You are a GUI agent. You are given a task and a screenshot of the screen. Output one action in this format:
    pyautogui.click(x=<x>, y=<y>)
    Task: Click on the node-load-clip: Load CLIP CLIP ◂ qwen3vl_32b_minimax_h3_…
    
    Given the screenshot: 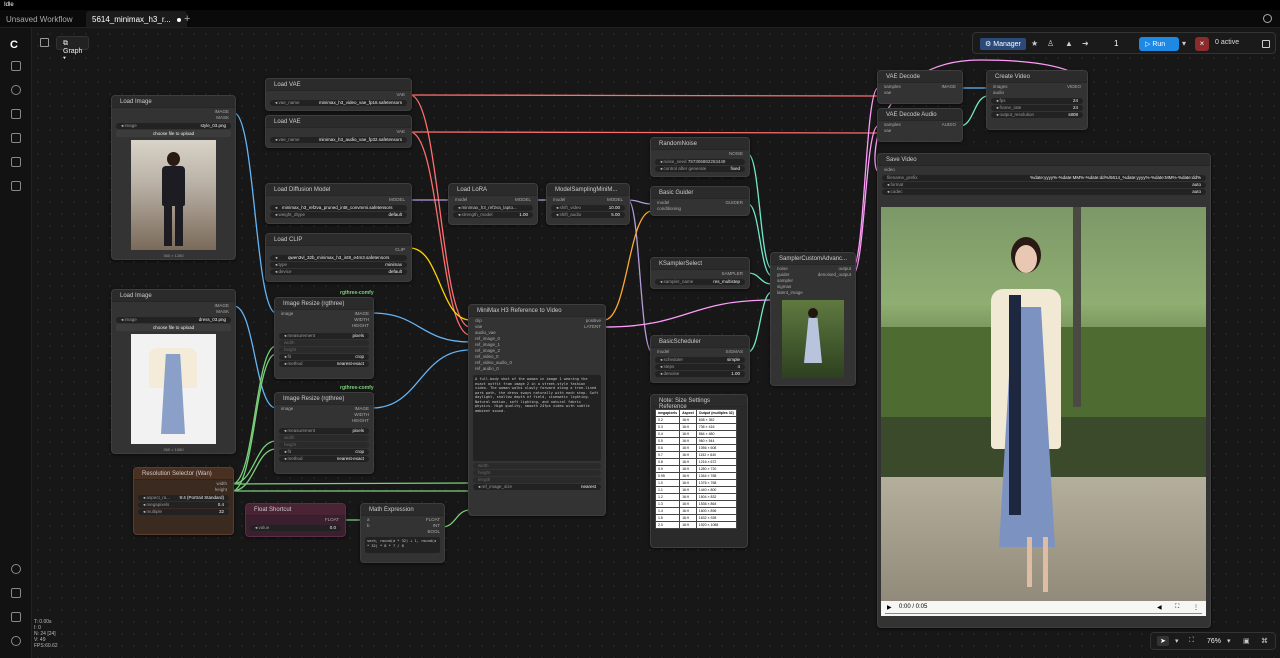 What is the action you would take?
    pyautogui.click(x=338, y=257)
    